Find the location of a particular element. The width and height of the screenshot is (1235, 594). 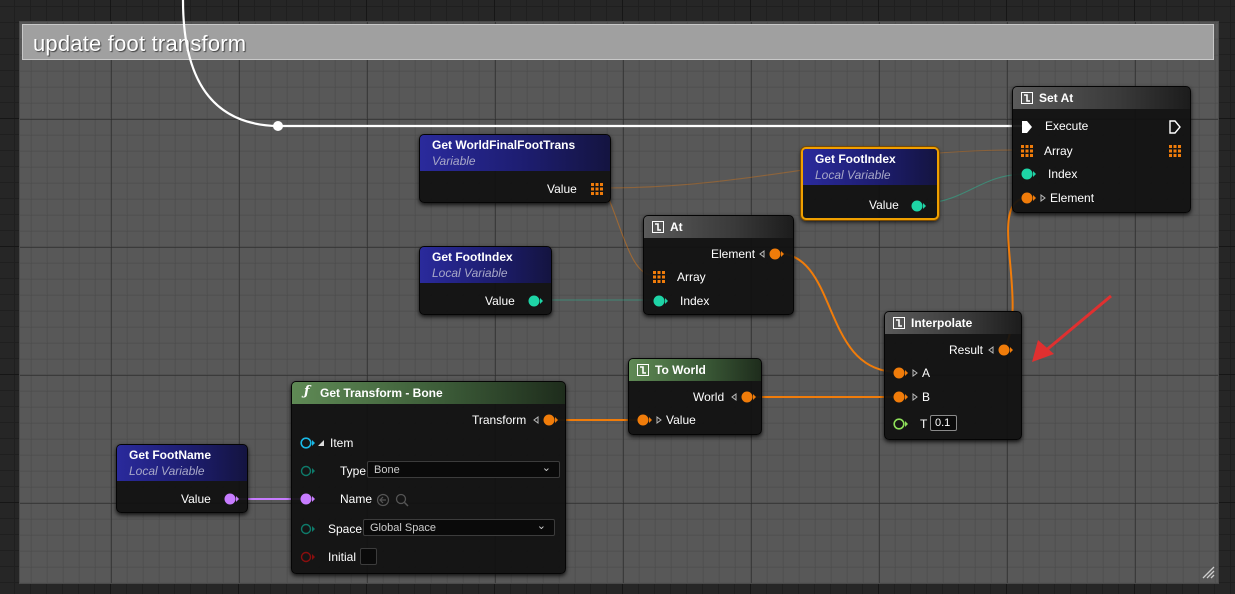

world-label: World is located at coordinates (709, 397).